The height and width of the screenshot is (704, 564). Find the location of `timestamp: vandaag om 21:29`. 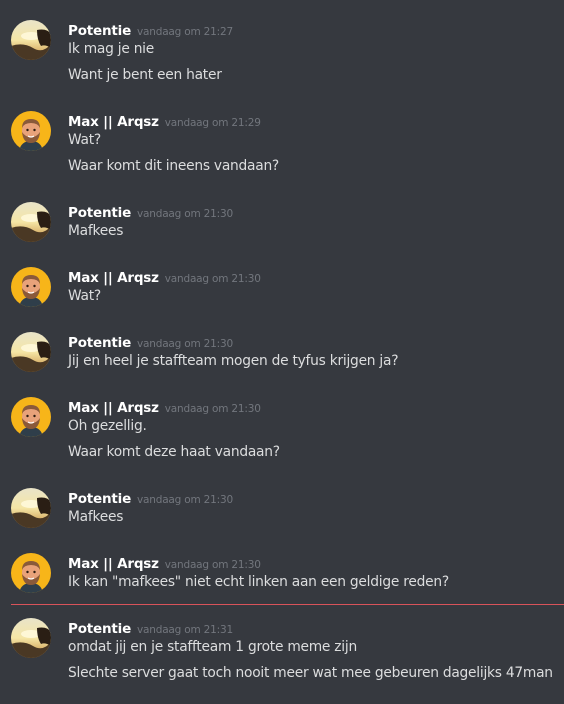

timestamp: vandaag om 21:29 is located at coordinates (212, 123).